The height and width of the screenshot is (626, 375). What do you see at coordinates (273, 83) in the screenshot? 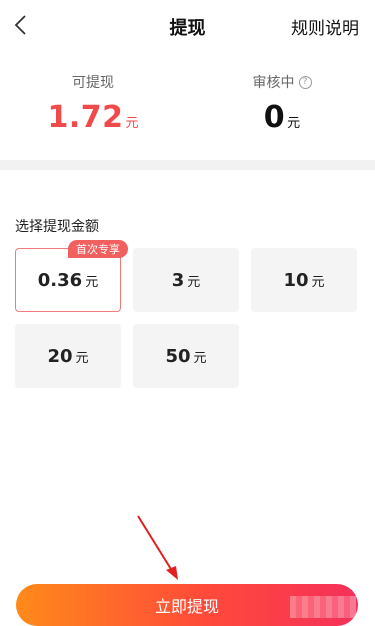
I see `pending-label: 审核中` at bounding box center [273, 83].